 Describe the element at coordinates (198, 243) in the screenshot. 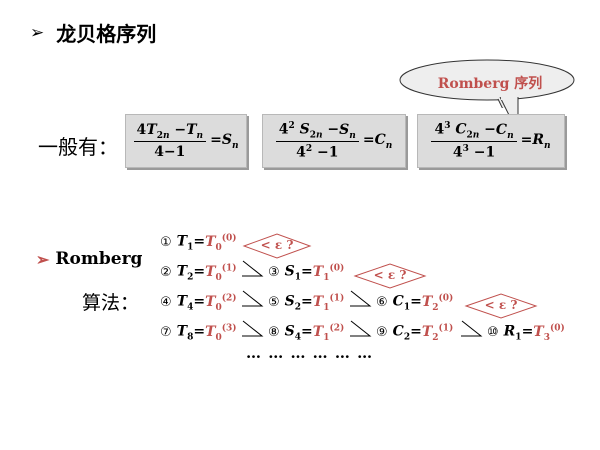

I see `step-1: ① T1=T0(0)` at that location.